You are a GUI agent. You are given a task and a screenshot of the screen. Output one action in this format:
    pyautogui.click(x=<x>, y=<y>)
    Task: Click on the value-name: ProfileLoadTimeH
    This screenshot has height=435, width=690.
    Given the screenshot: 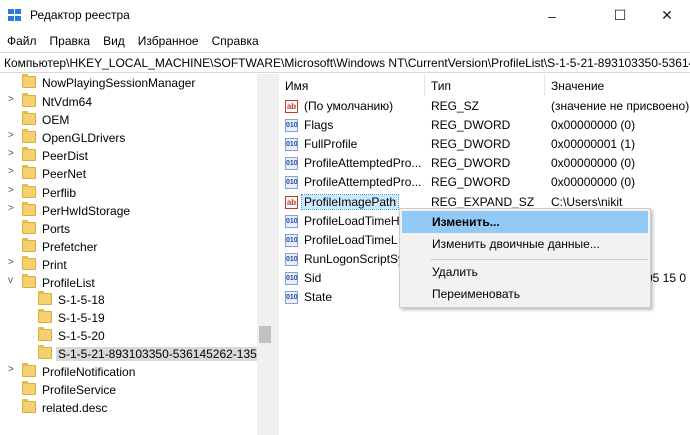 What is the action you would take?
    pyautogui.click(x=352, y=221)
    